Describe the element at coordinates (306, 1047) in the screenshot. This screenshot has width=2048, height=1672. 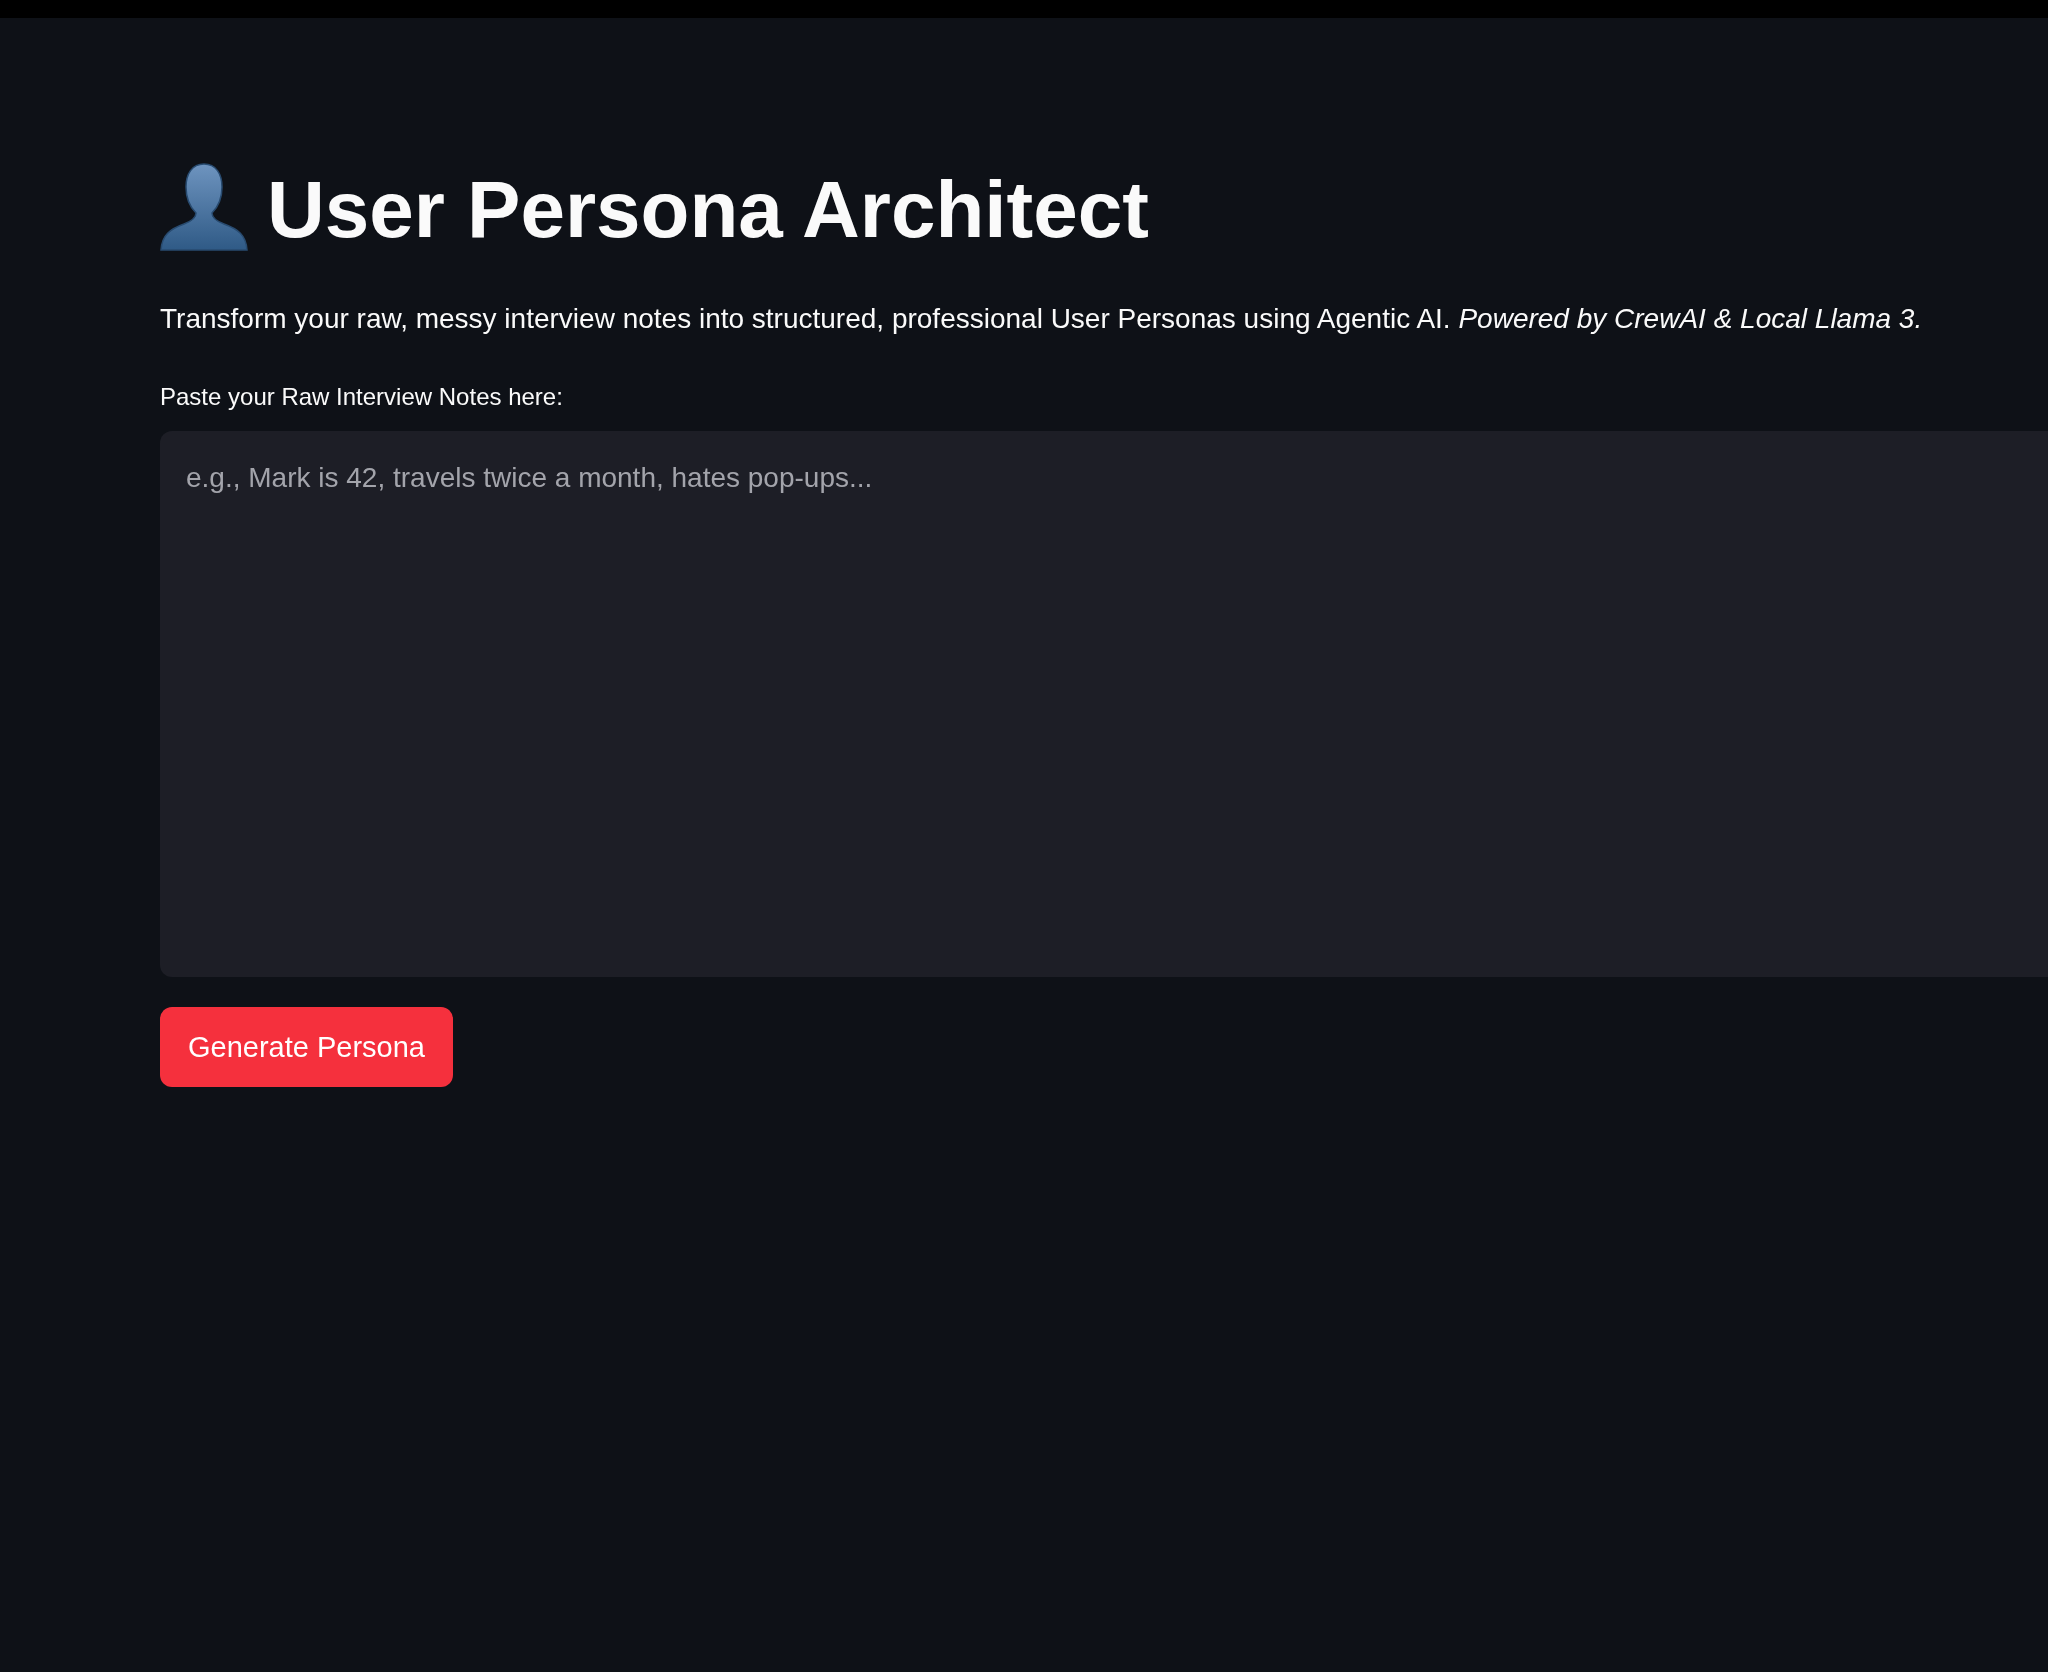
I see `generate-persona-button: Generate Persona` at that location.